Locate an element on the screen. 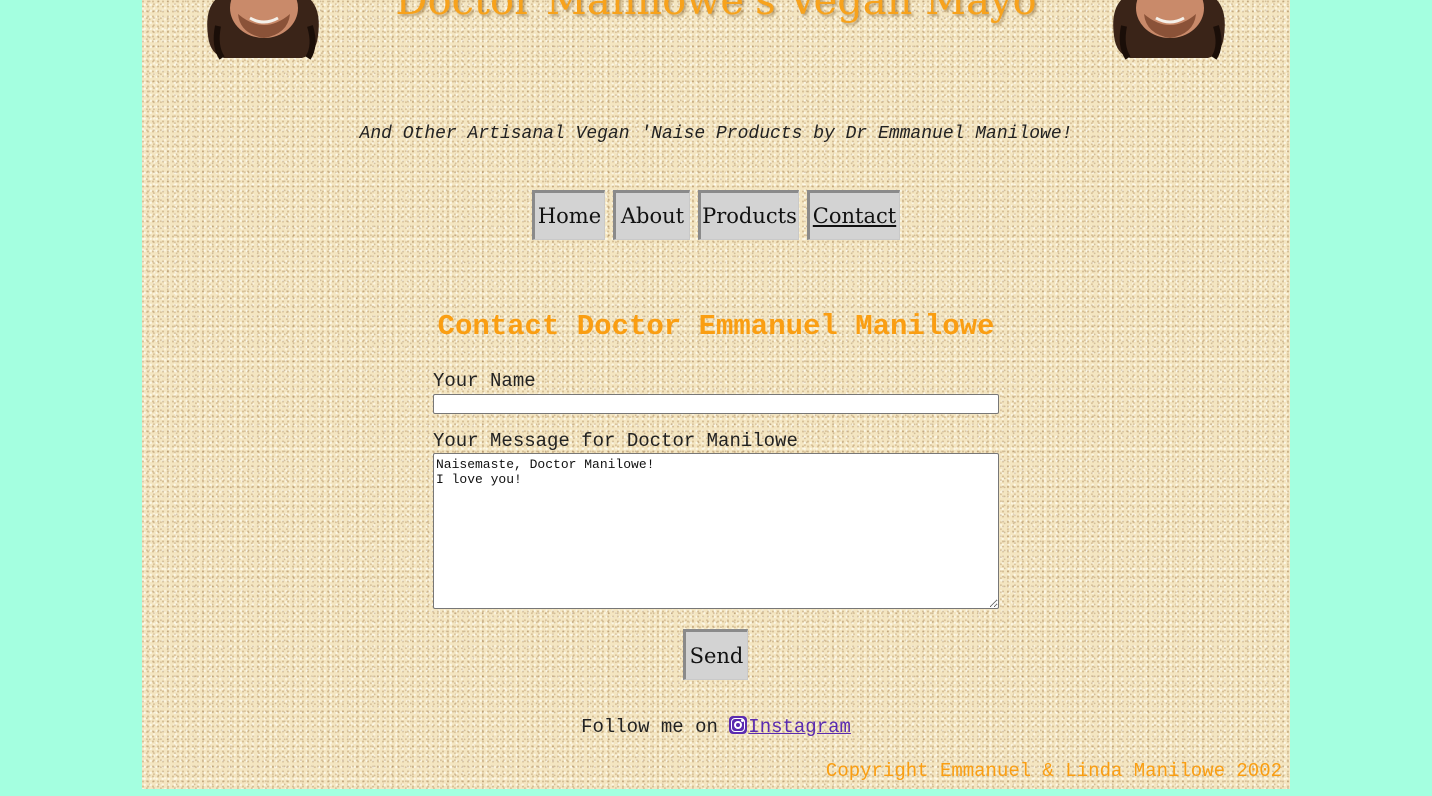  contact-heading: Contact Doctor Emmanuel Manilowe is located at coordinates (716, 326).